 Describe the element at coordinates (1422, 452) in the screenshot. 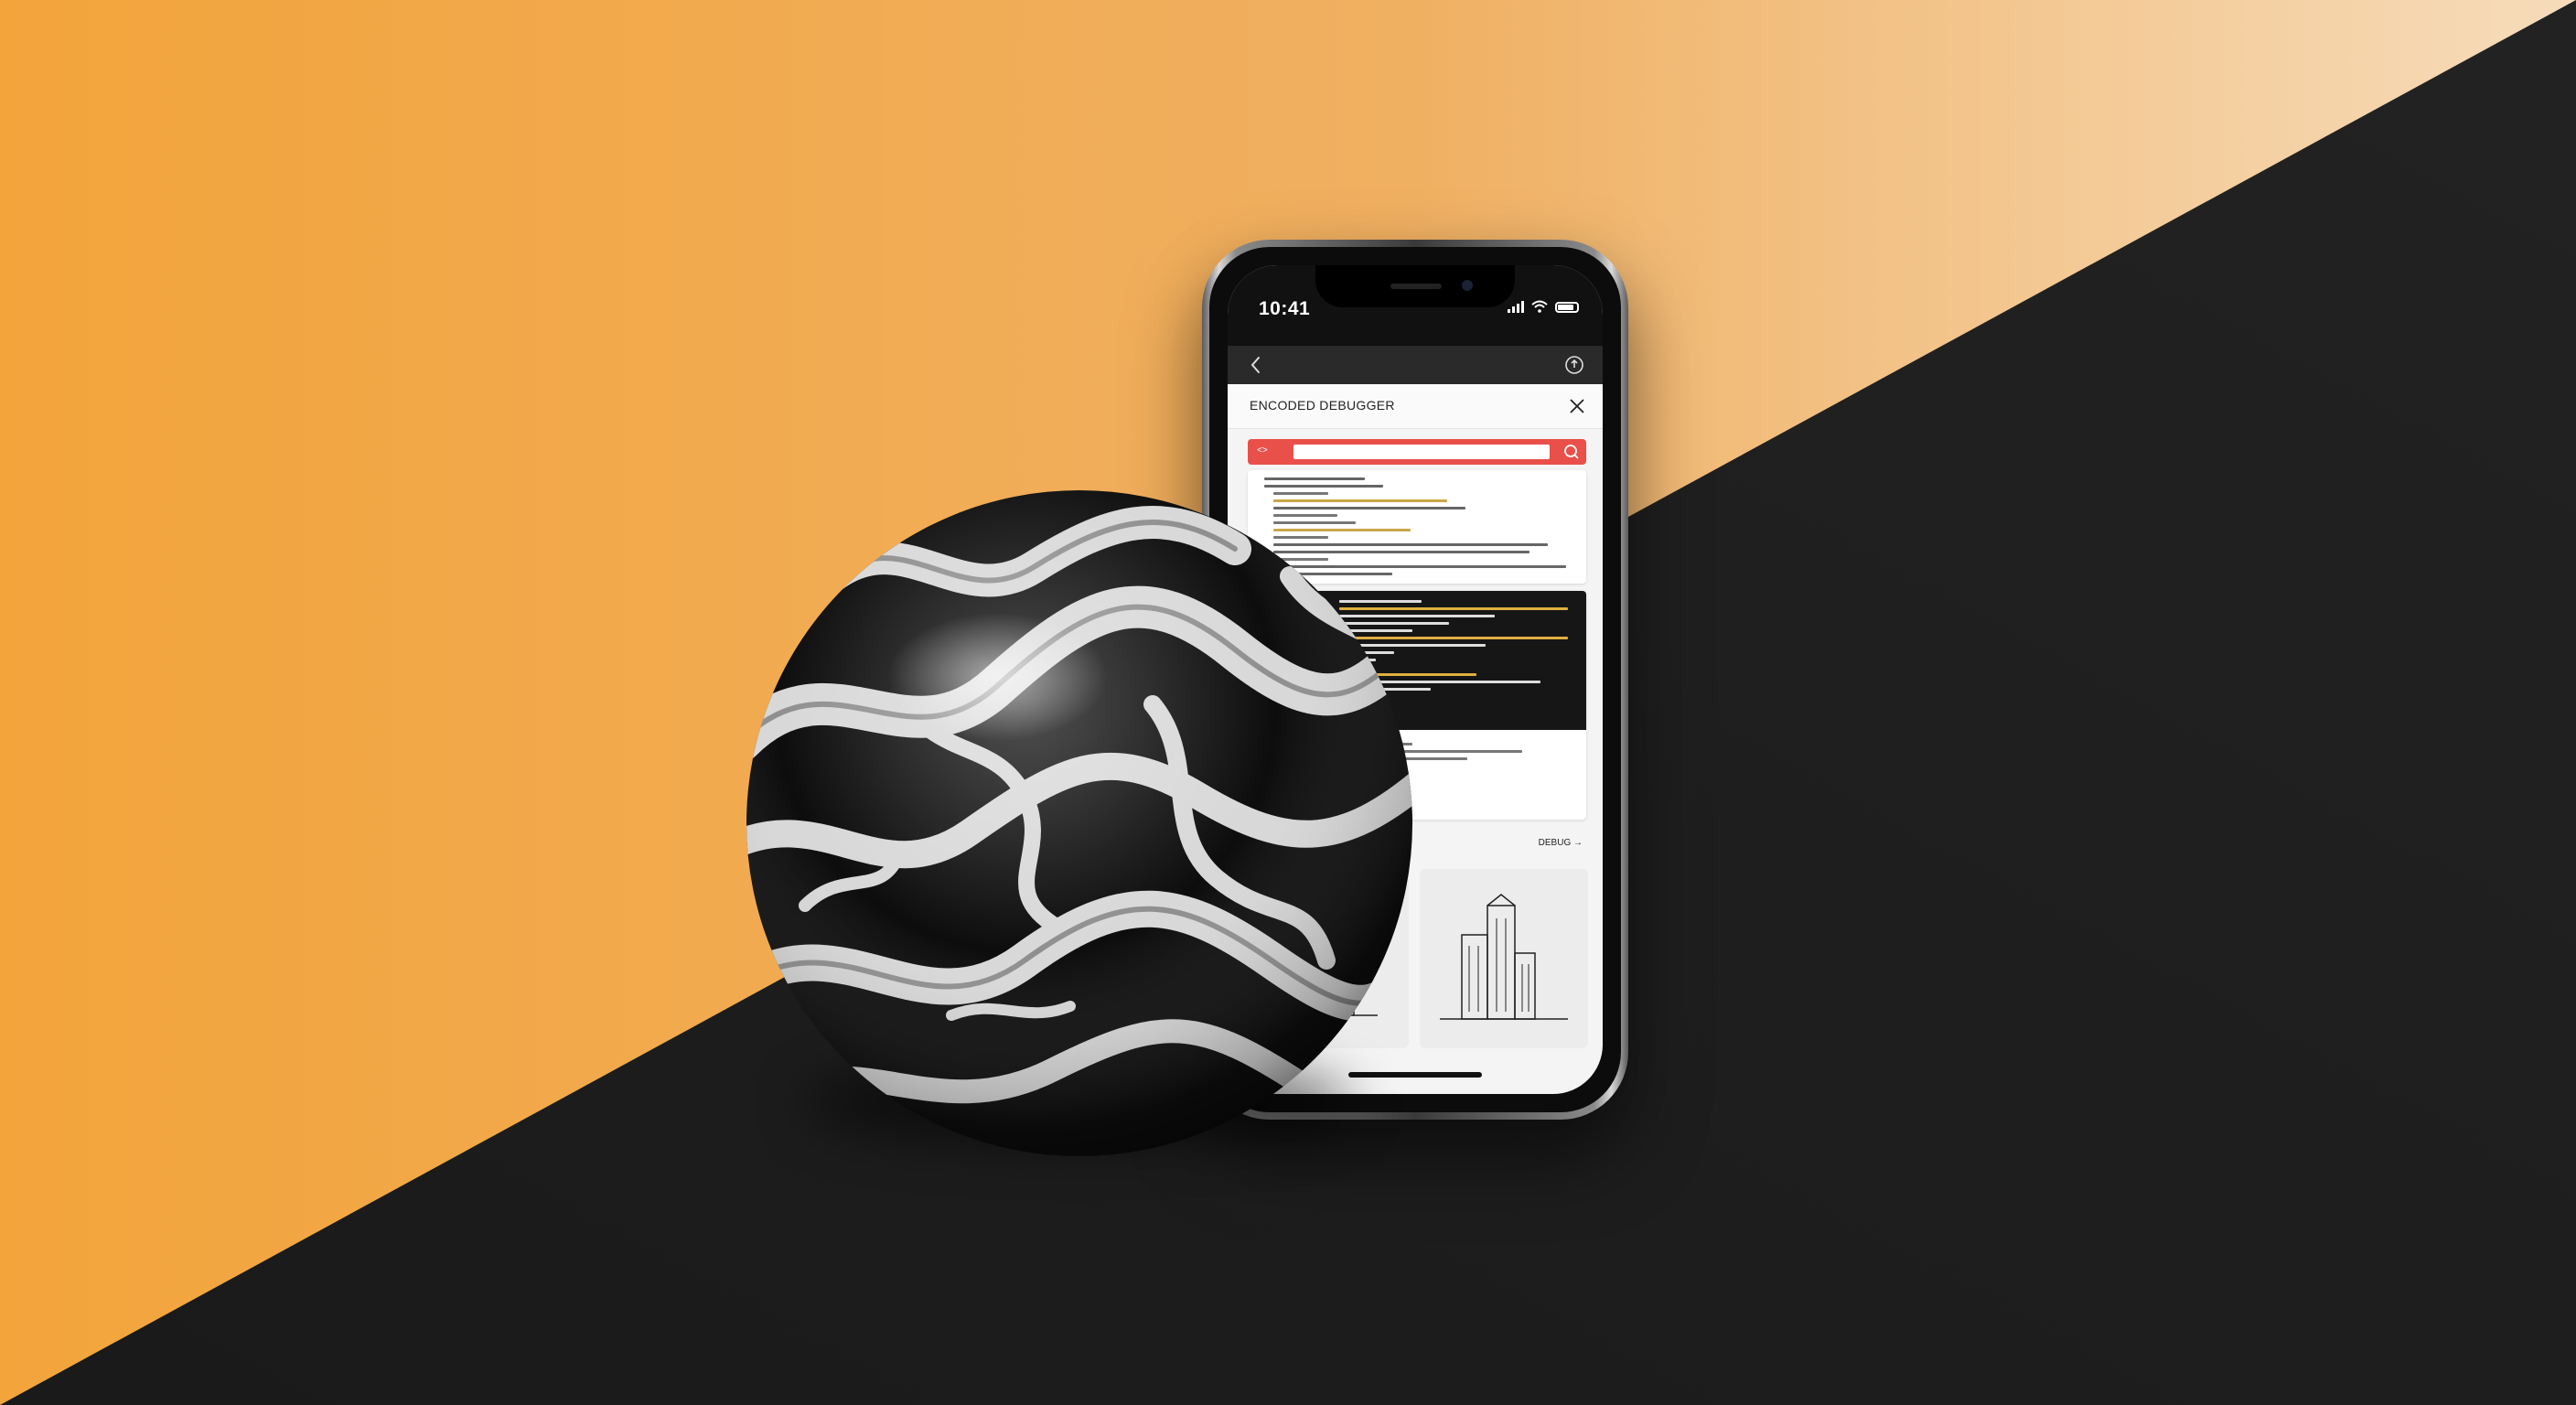

I see `search-input` at that location.